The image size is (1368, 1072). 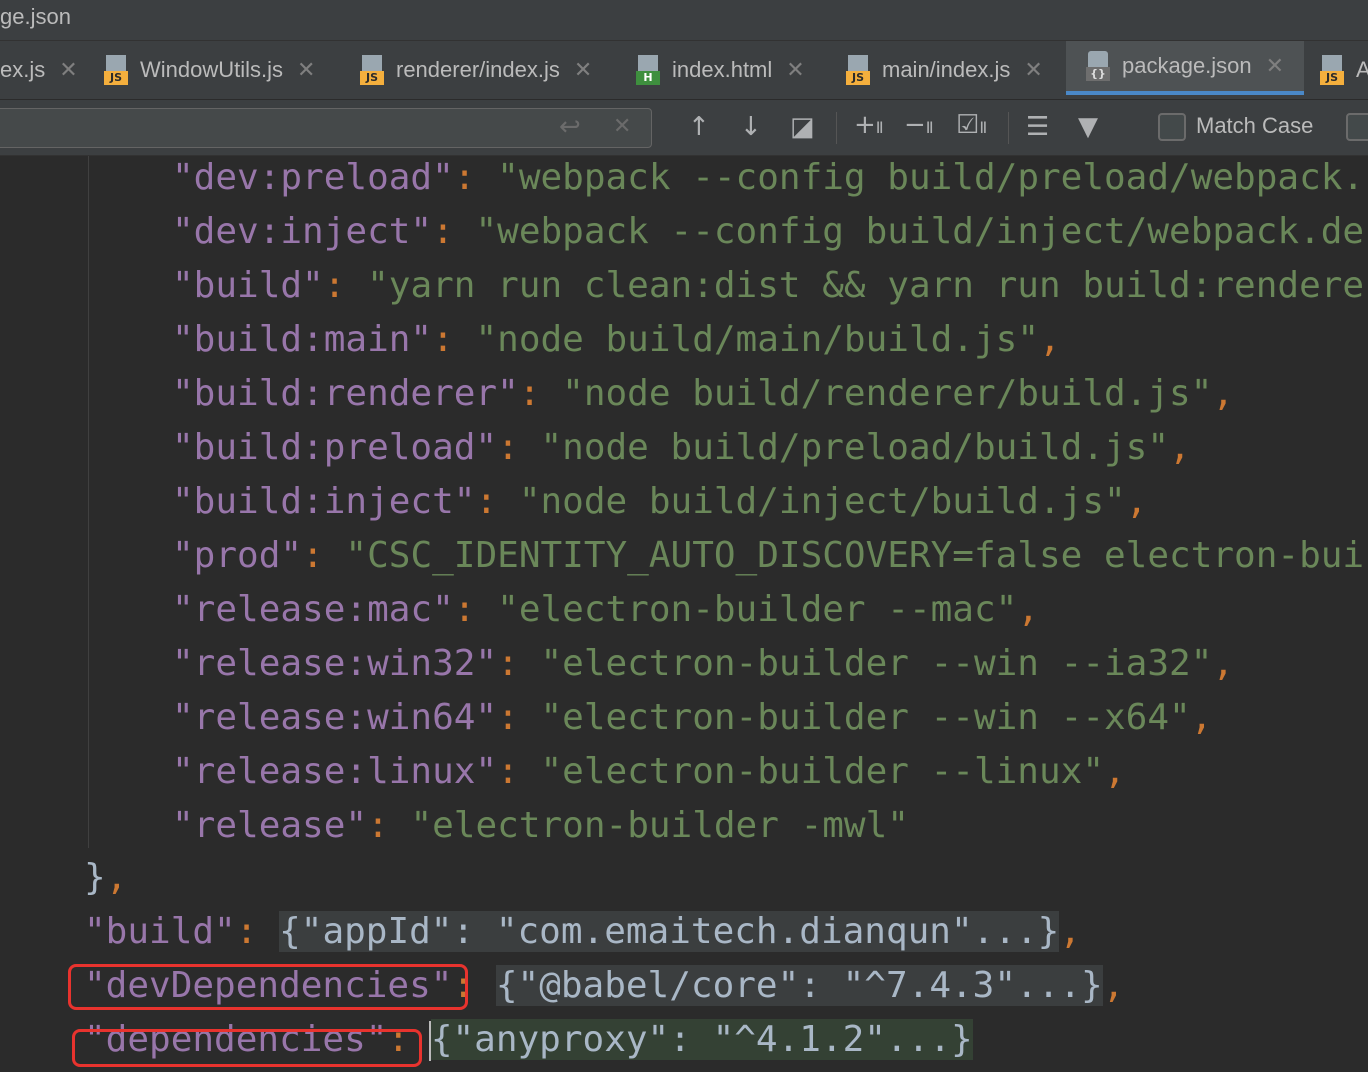 I want to click on json-key: "devDependencies", so click(x=268, y=985).